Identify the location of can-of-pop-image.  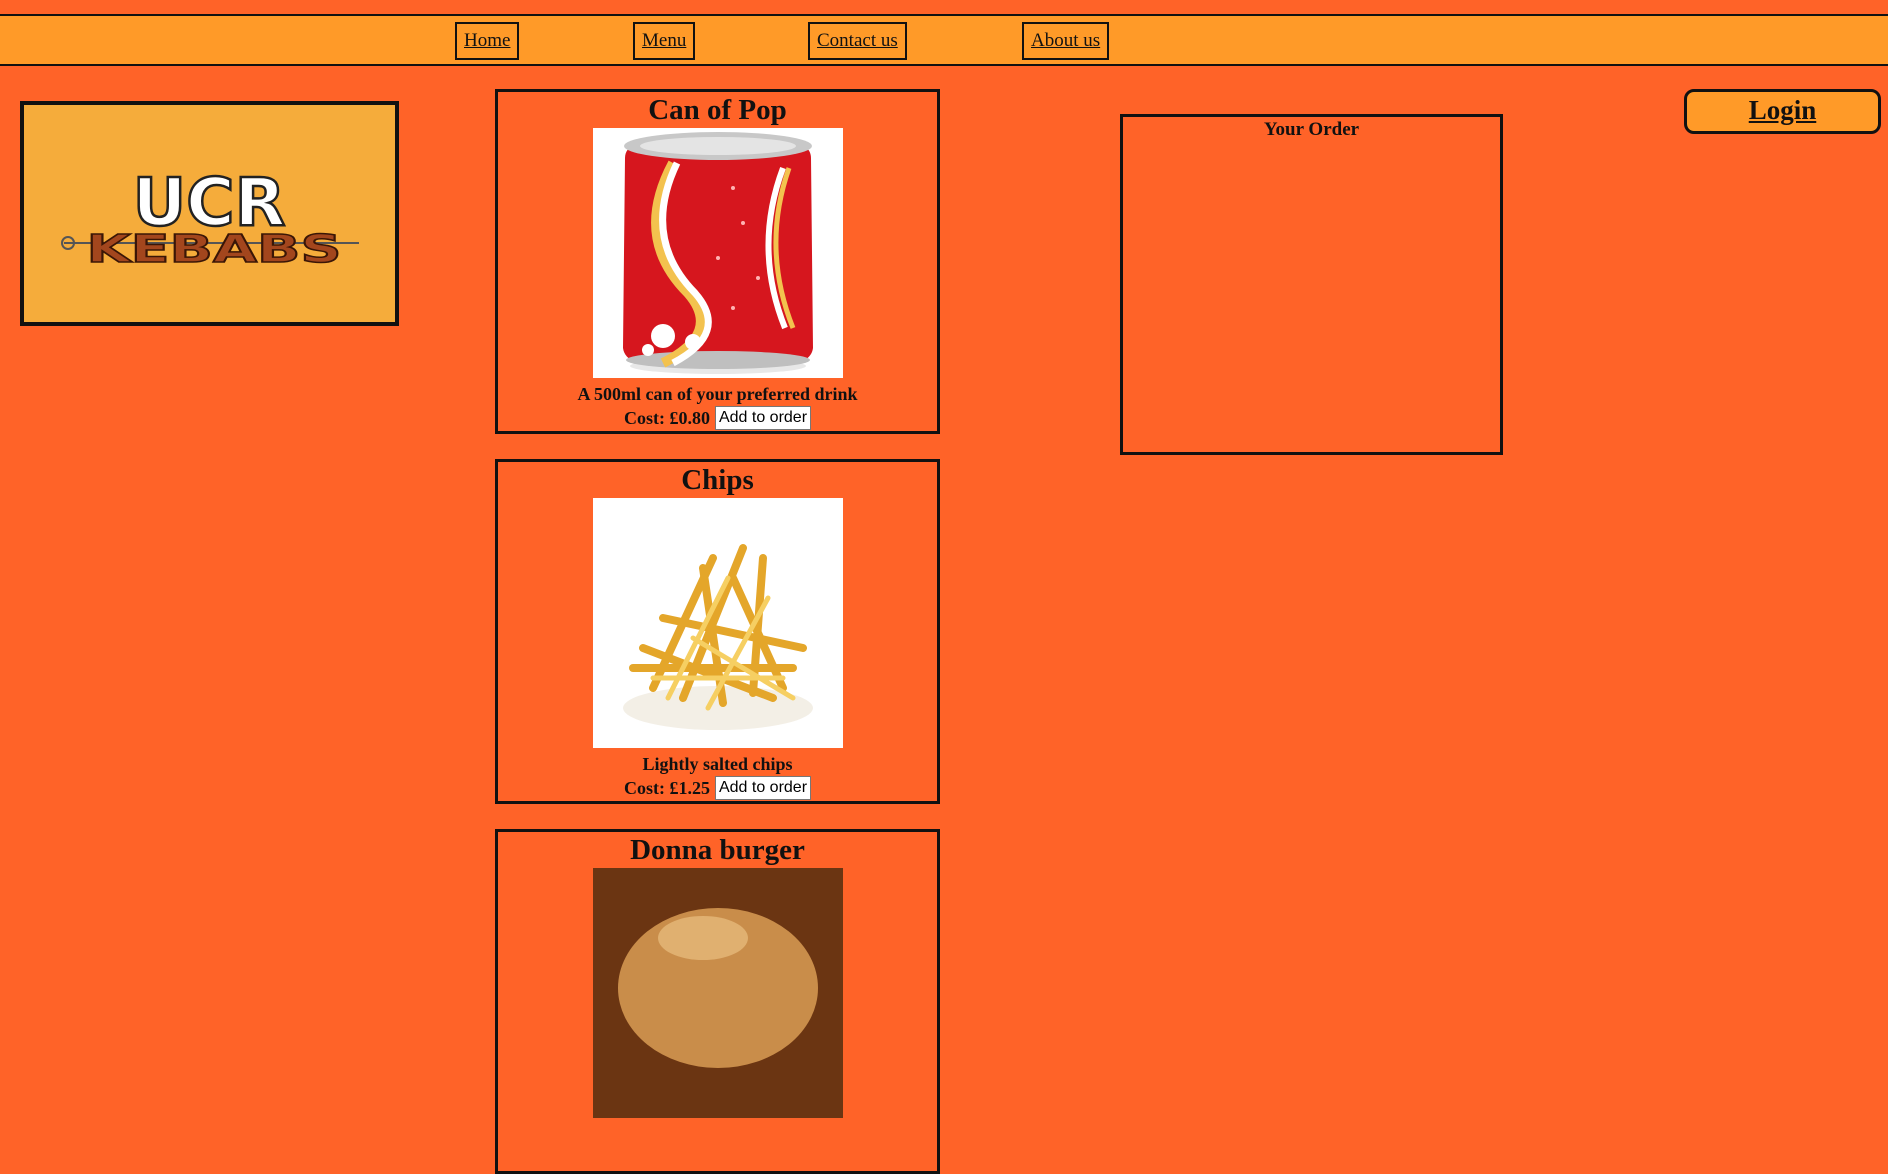
(717, 253).